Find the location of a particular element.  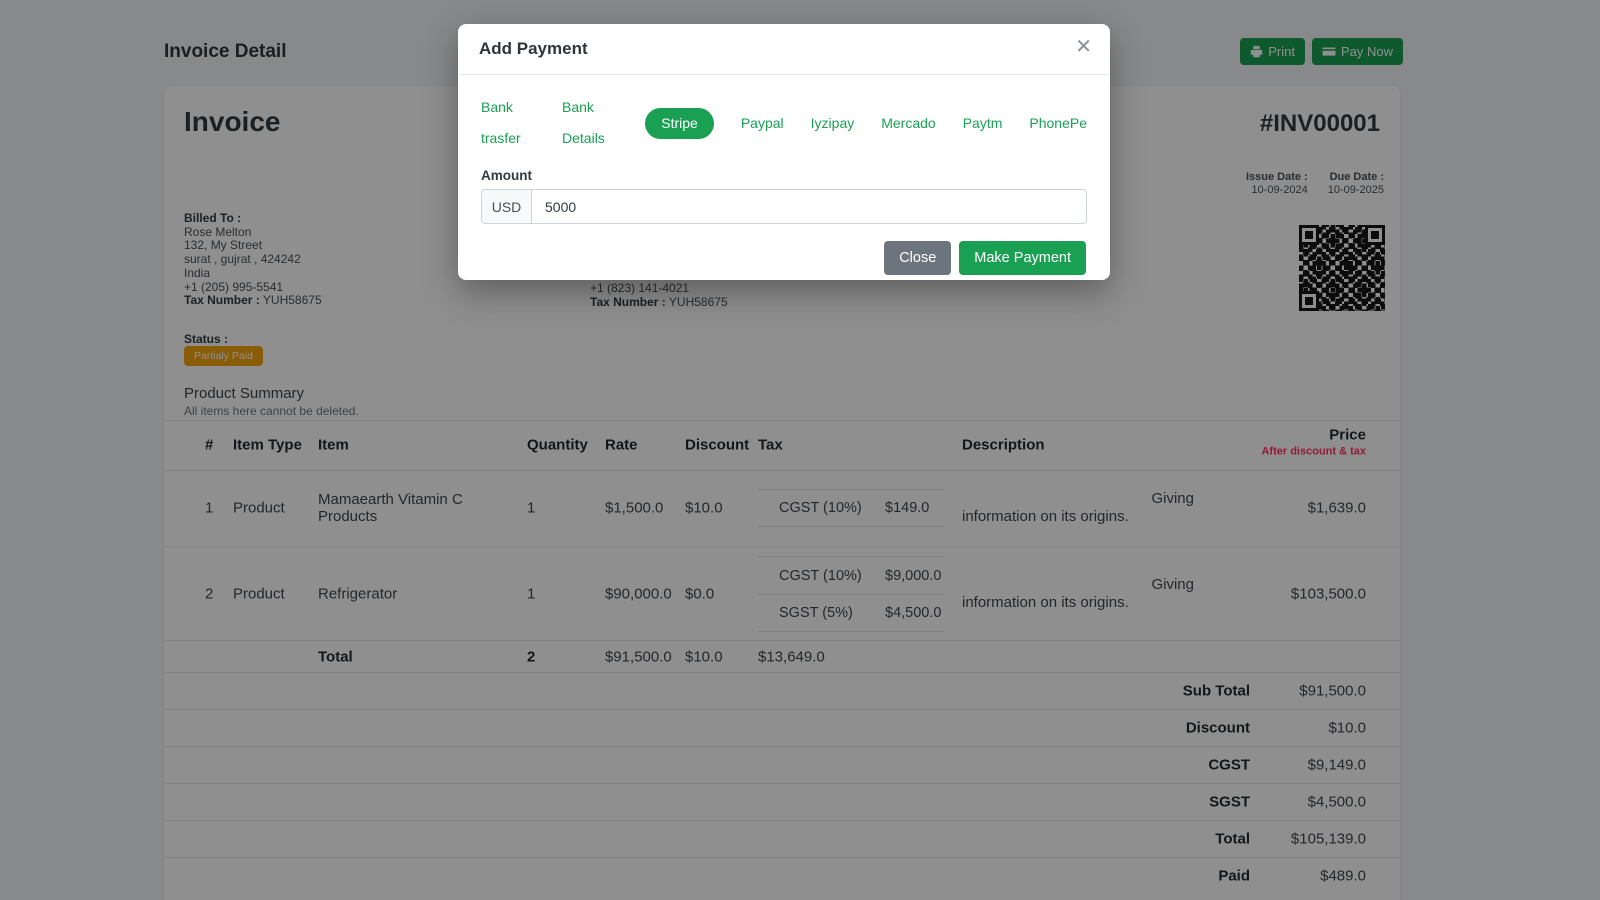

tab-bank-transfer: Bank trasfer is located at coordinates (508, 123).